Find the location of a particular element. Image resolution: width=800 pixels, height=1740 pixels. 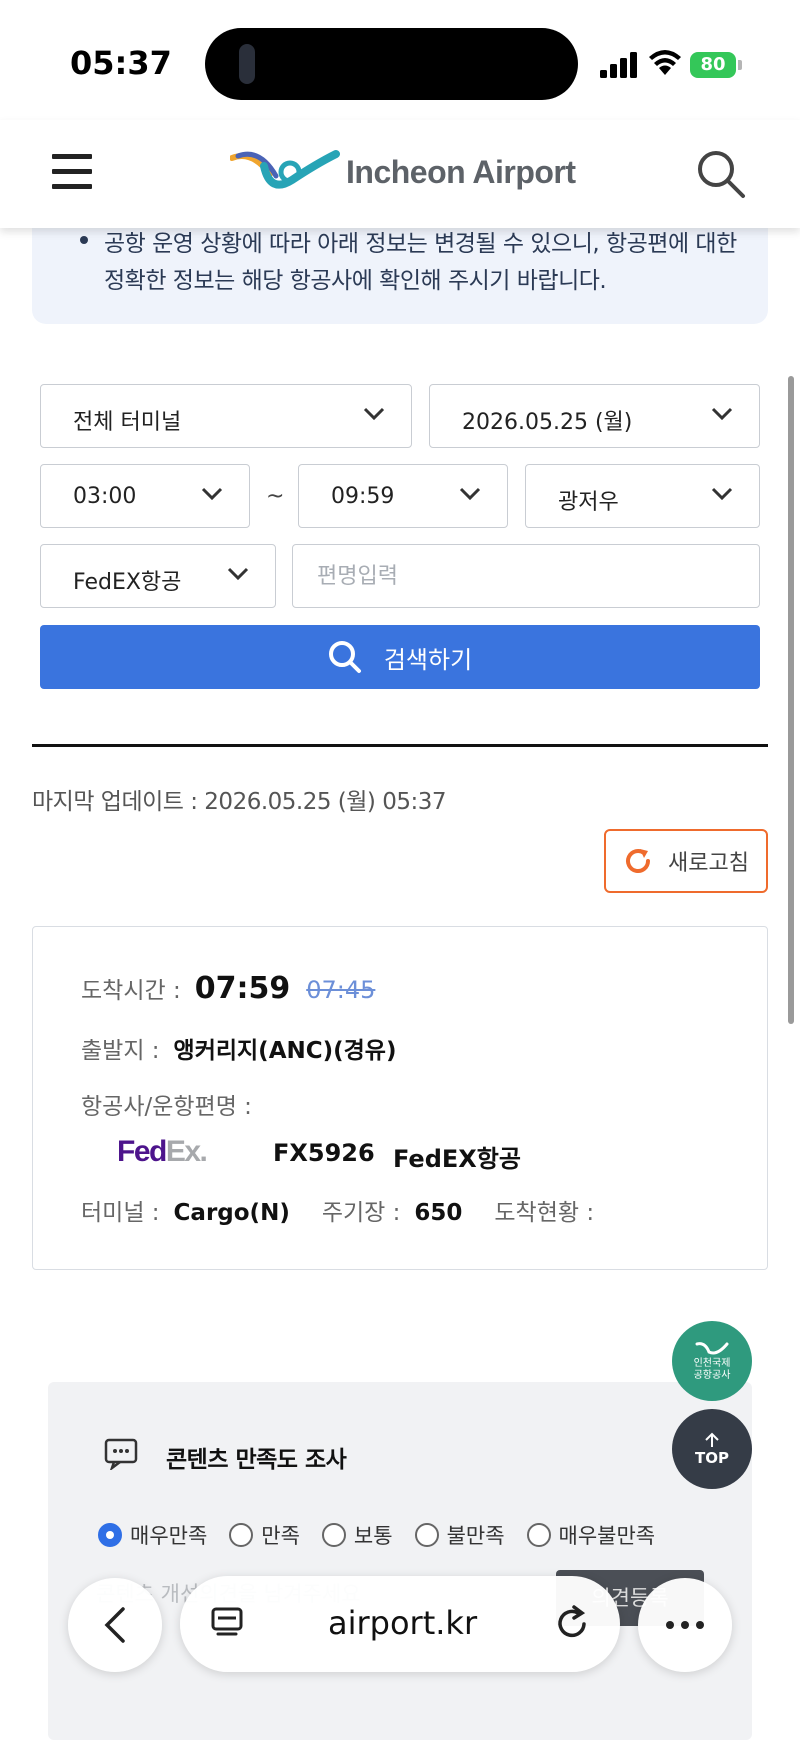

status-time: 05:37 is located at coordinates (121, 63).